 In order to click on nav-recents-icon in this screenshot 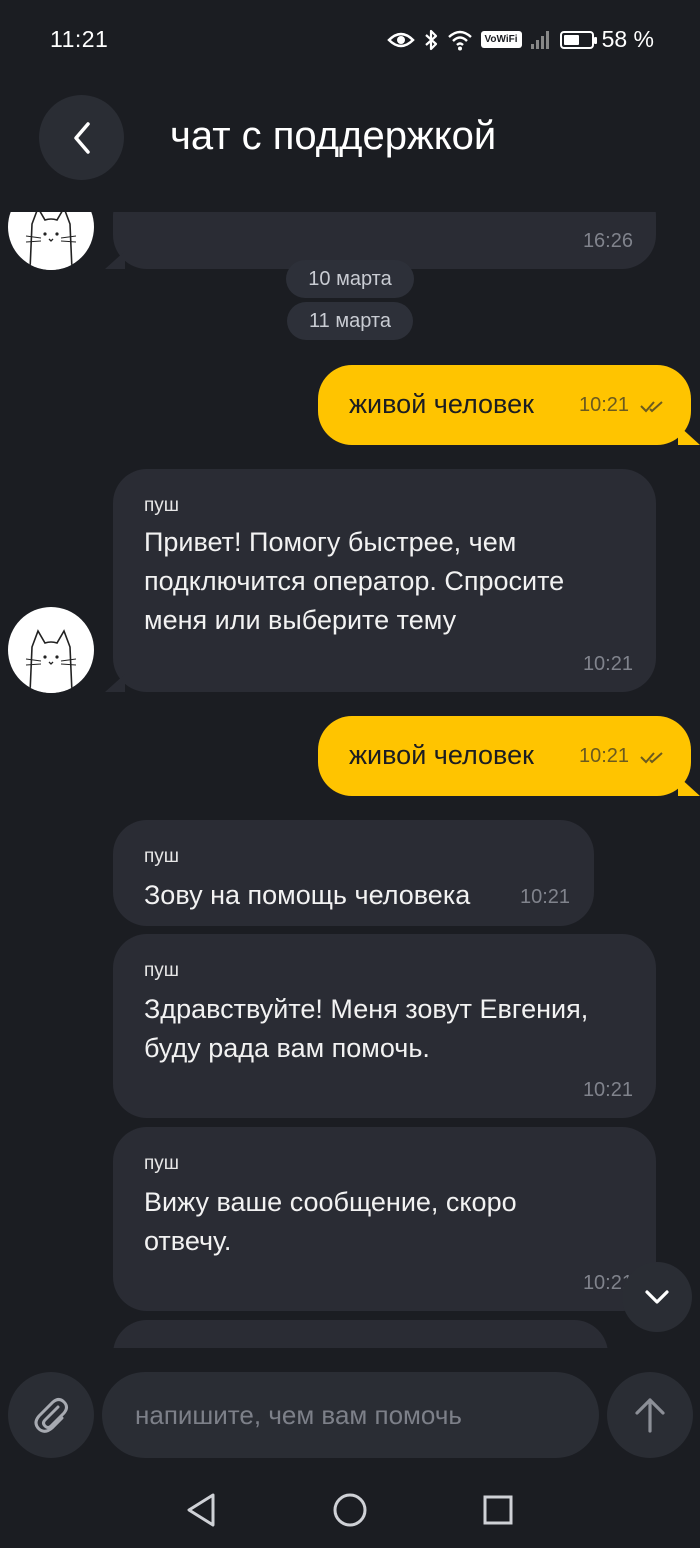, I will do `click(498, 1510)`.